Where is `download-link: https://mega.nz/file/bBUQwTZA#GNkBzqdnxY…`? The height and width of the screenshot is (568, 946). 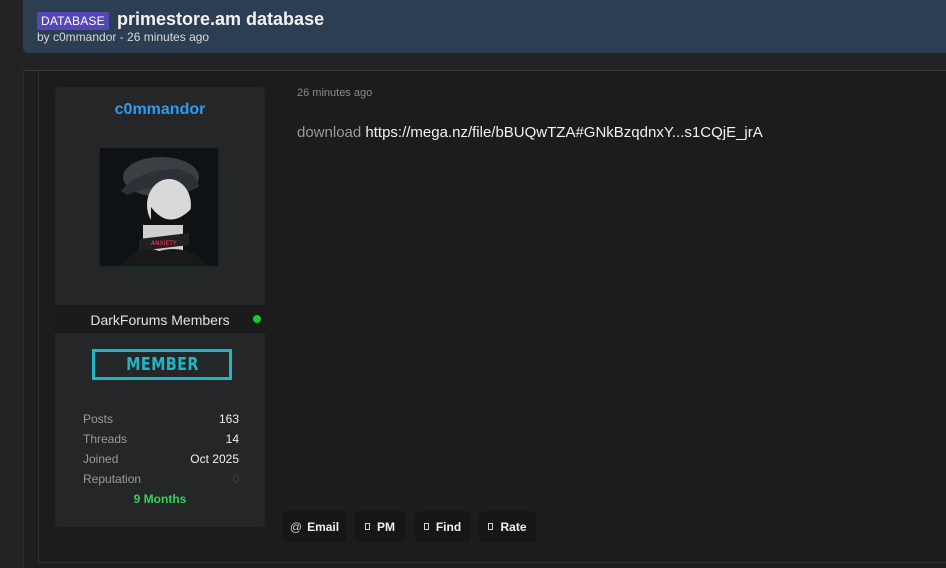
download-link: https://mega.nz/file/bBUQwTZA#GNkBzqdnxY… is located at coordinates (563, 132).